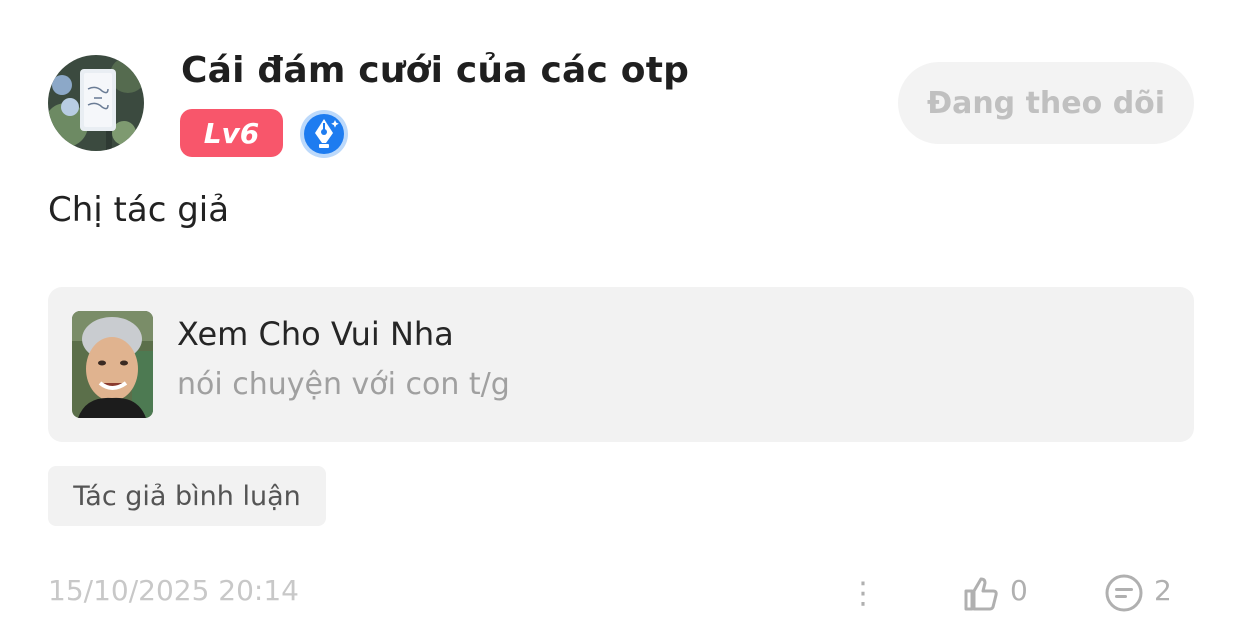 This screenshot has width=1242, height=621. What do you see at coordinates (315, 334) in the screenshot?
I see `quoted-work-title: Xem Cho Vui Nha` at bounding box center [315, 334].